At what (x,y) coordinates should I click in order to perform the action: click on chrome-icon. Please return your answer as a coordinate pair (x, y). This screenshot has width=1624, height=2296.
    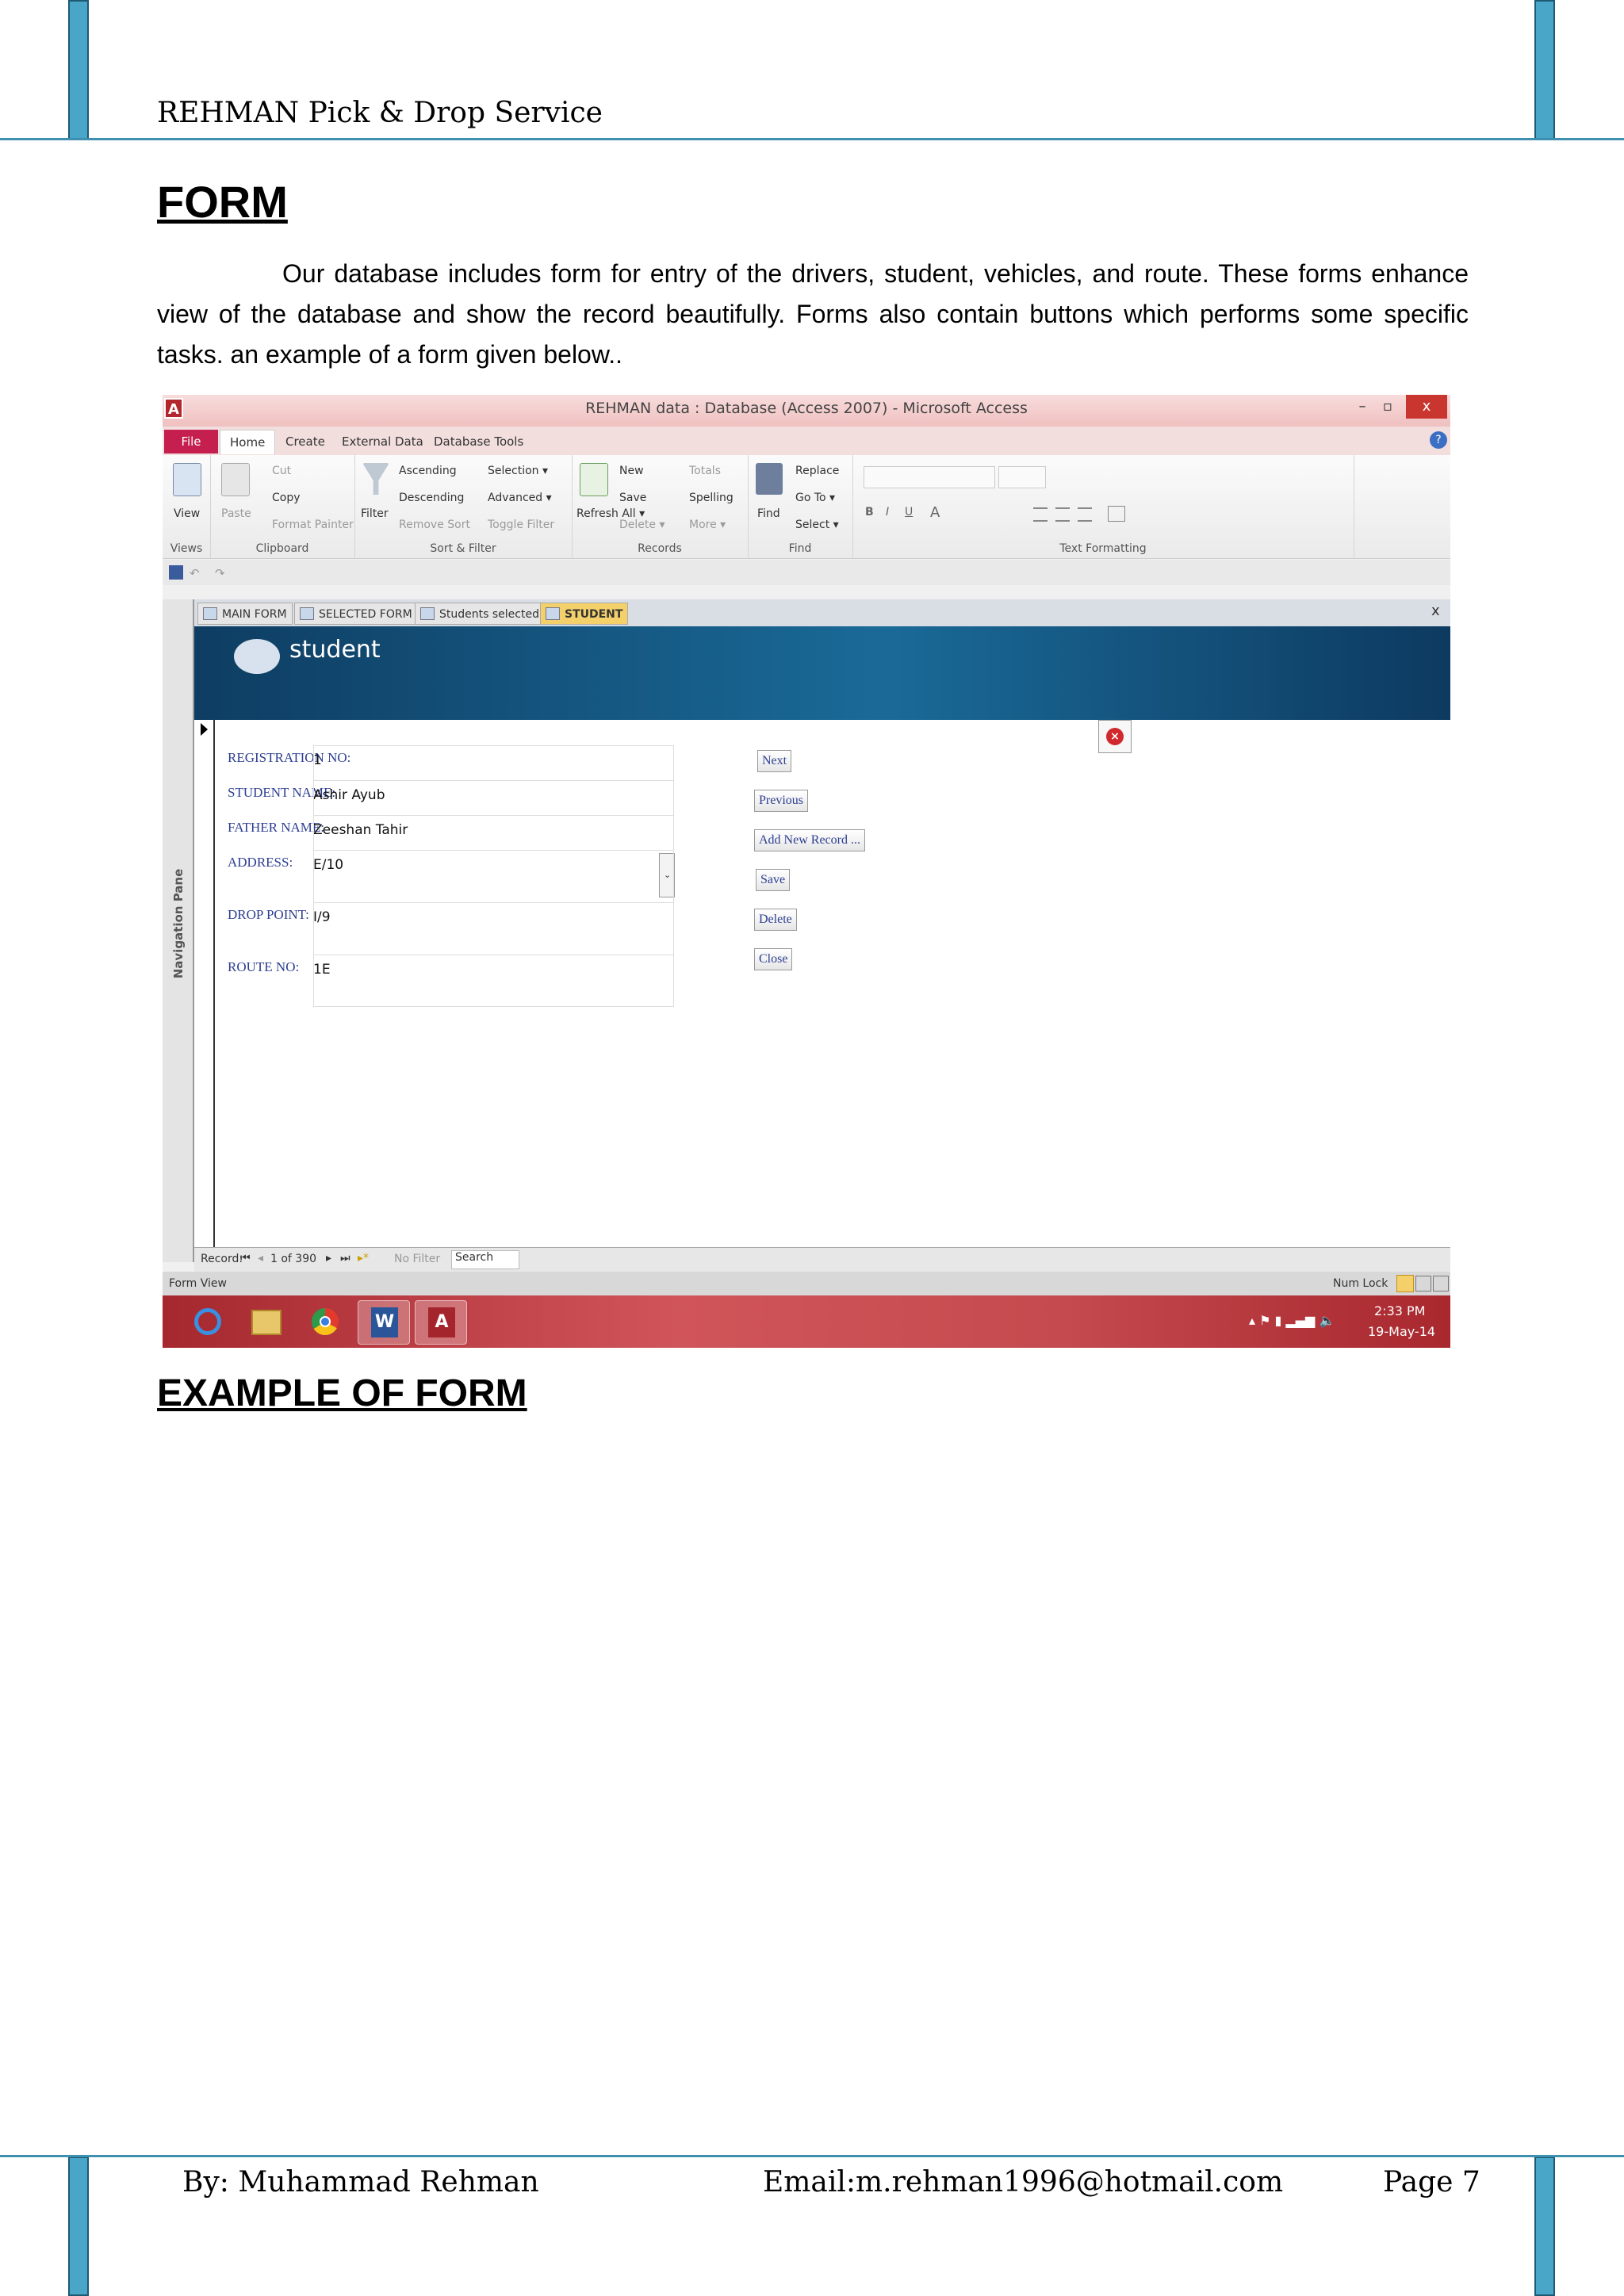
    Looking at the image, I should click on (325, 1322).